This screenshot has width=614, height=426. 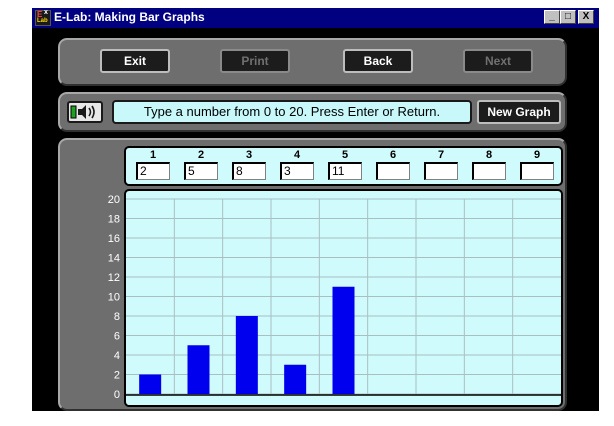 What do you see at coordinates (378, 61) in the screenshot?
I see `back-button: Back` at bounding box center [378, 61].